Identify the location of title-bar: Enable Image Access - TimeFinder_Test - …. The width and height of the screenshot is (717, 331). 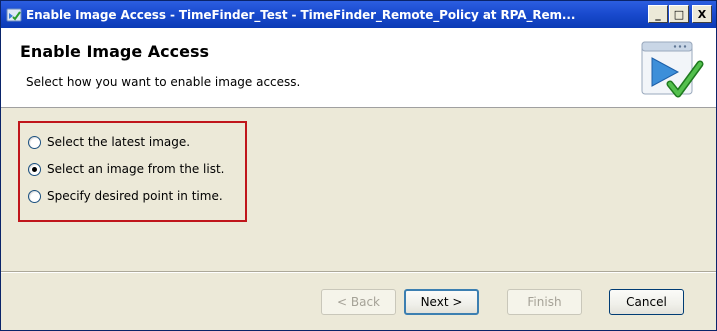
(358, 14).